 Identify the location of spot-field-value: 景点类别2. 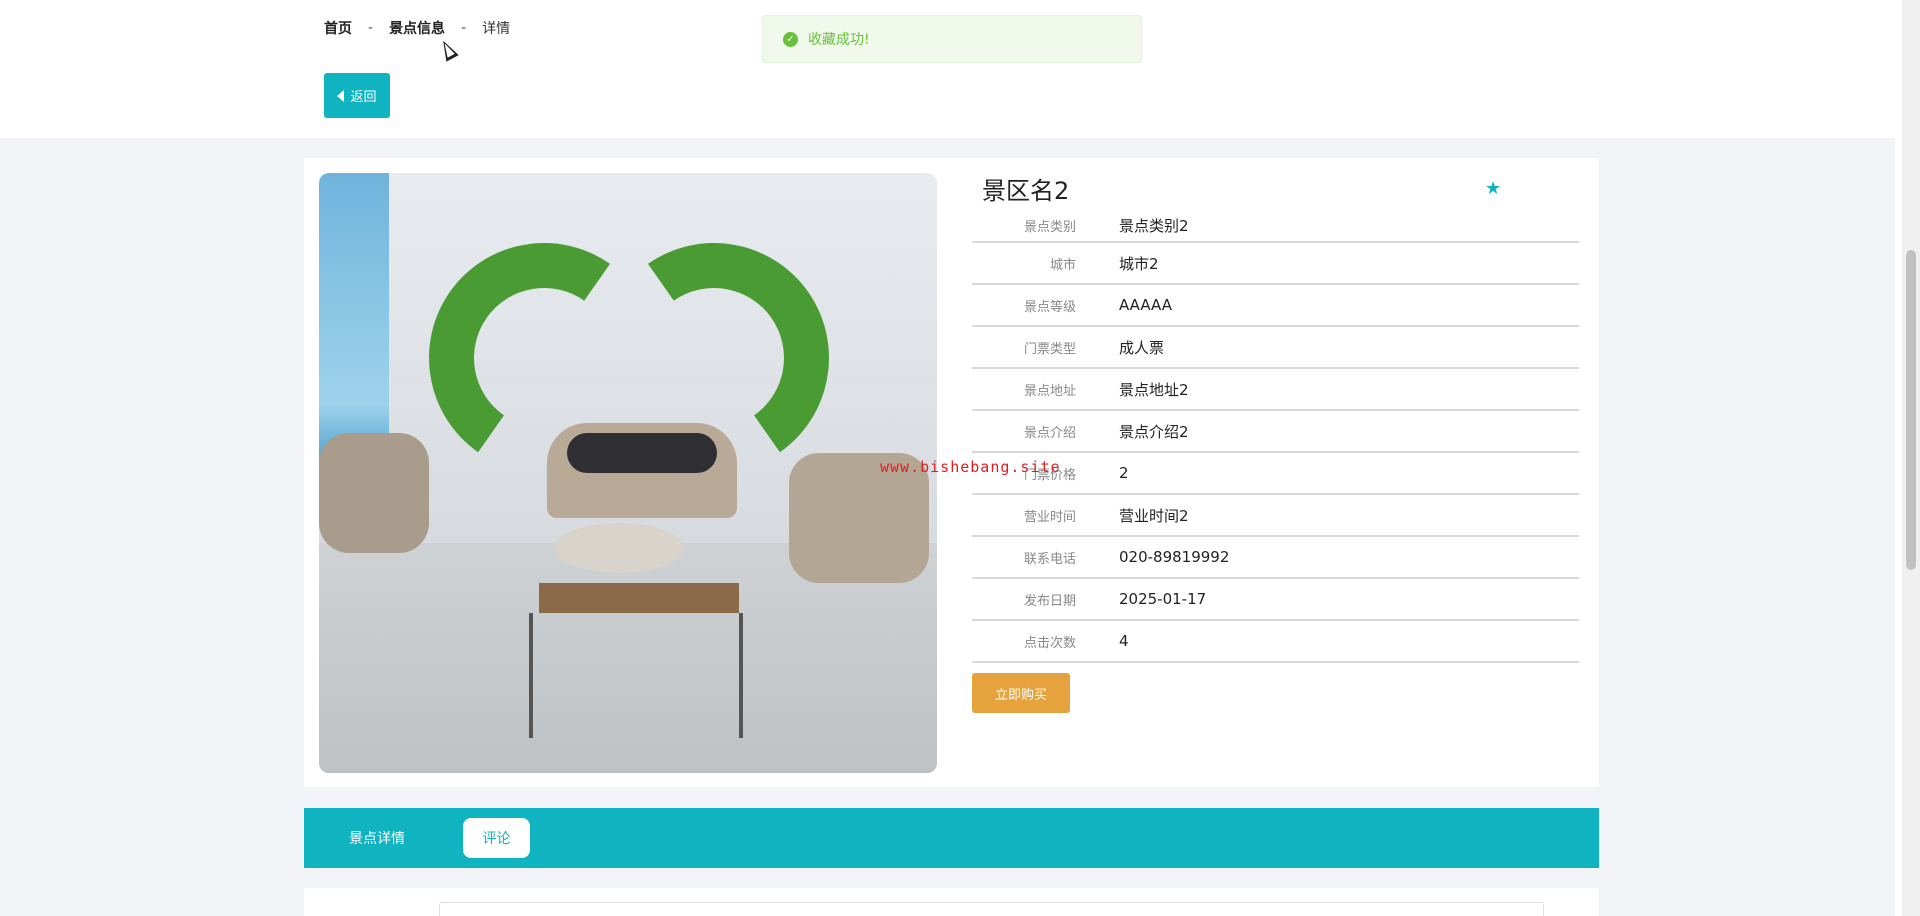
(1154, 225).